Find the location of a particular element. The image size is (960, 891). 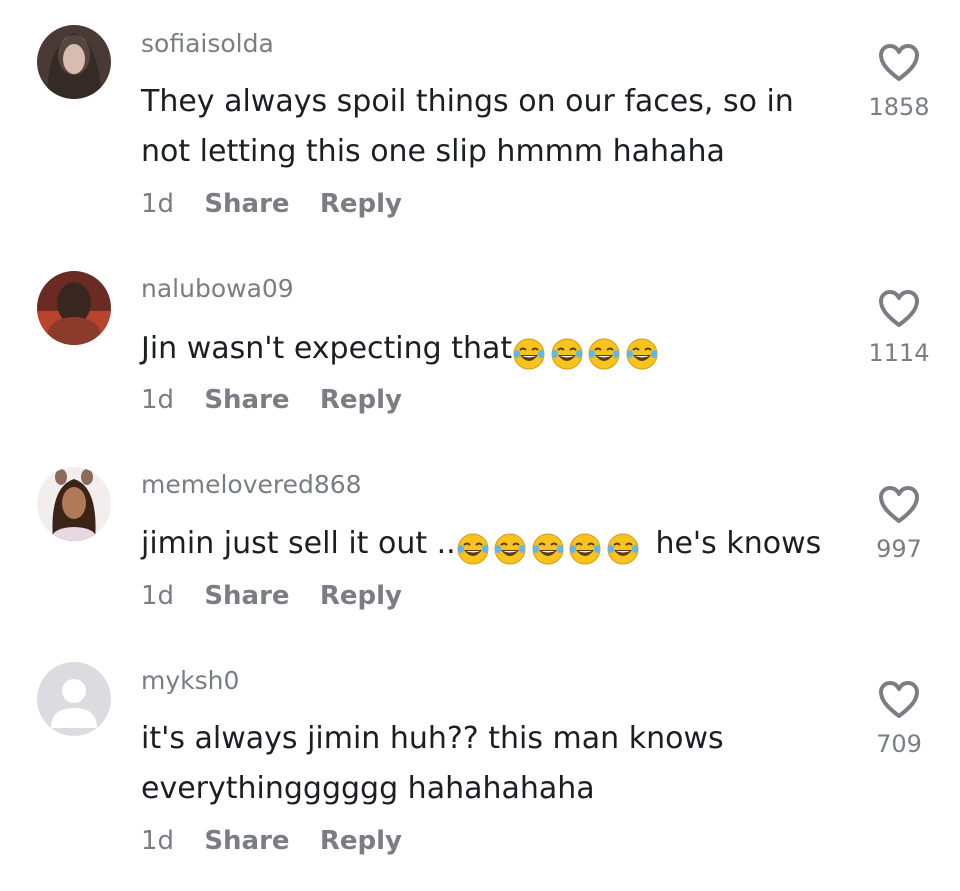

like-area: 1114 is located at coordinates (899, 328).